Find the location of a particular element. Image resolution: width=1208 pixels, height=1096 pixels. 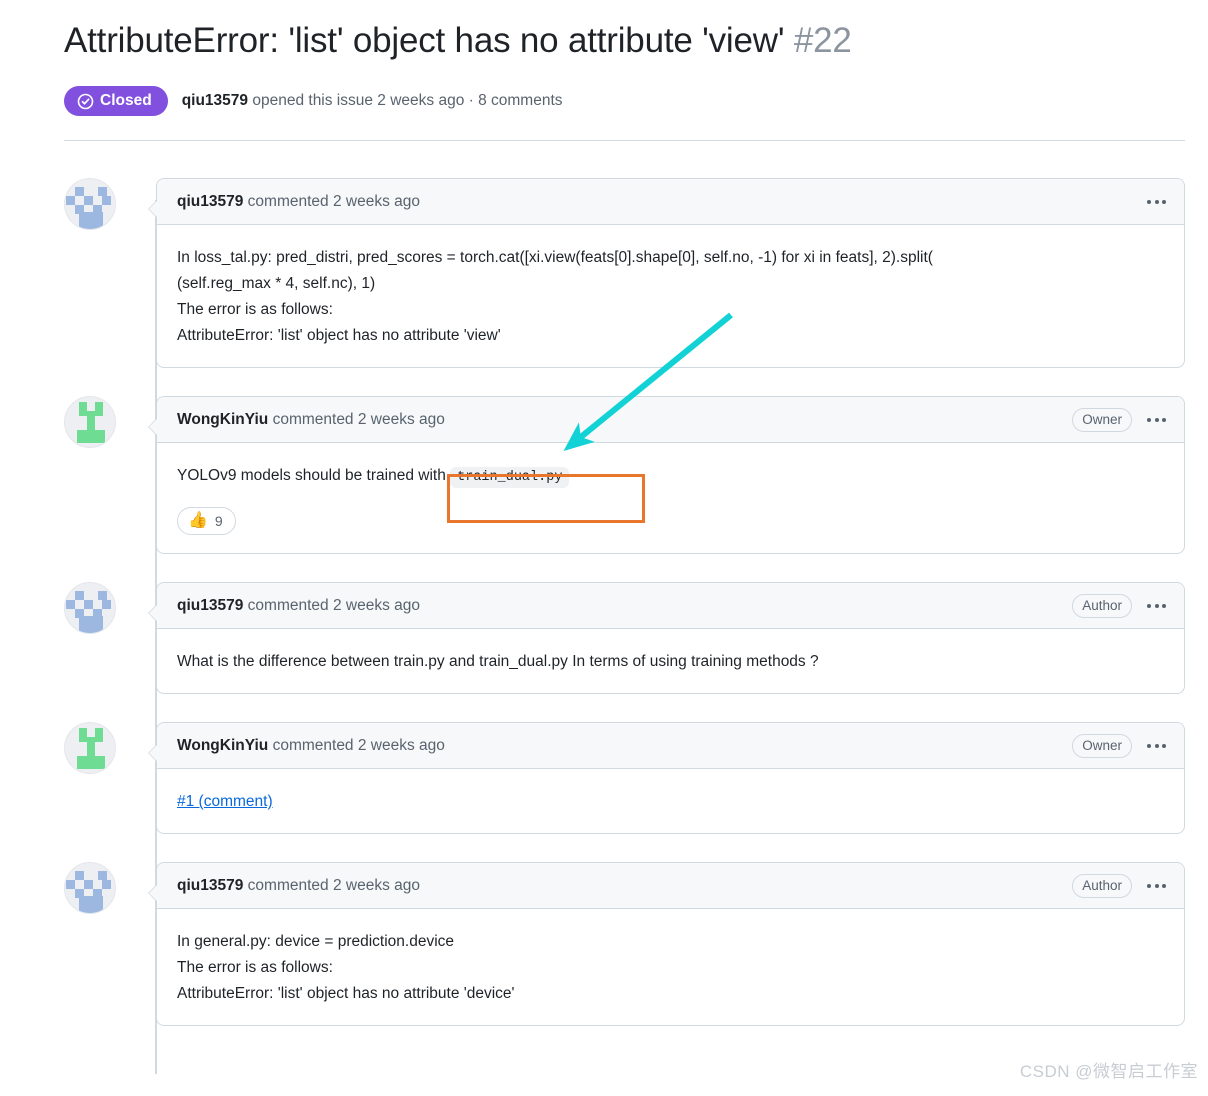

comment-text: YOLOv9 models should be trained with is located at coordinates (314, 475).